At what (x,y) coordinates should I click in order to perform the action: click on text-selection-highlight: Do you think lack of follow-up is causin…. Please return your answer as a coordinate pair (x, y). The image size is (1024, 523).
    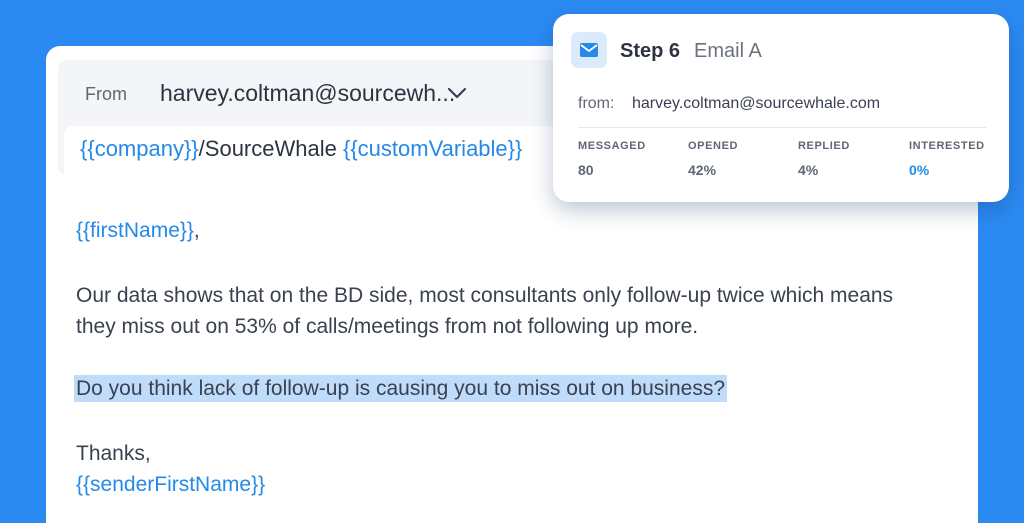
    Looking at the image, I should click on (401, 388).